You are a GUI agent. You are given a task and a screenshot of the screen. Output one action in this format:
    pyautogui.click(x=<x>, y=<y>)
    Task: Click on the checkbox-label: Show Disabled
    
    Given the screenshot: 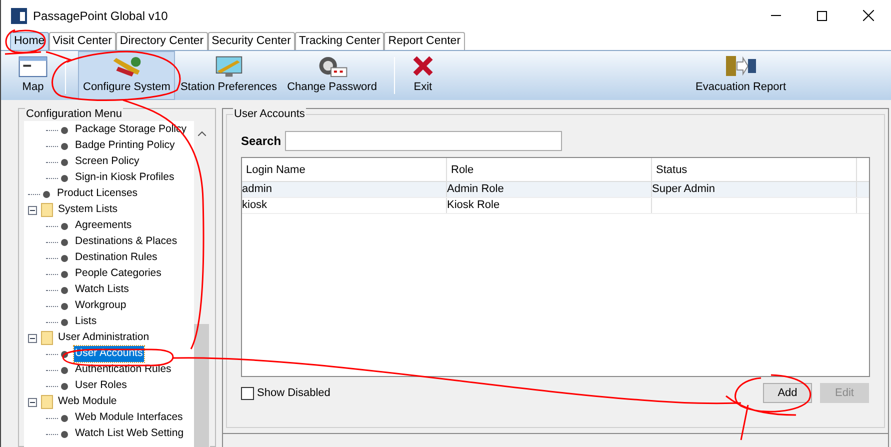 What is the action you would take?
    pyautogui.click(x=293, y=393)
    